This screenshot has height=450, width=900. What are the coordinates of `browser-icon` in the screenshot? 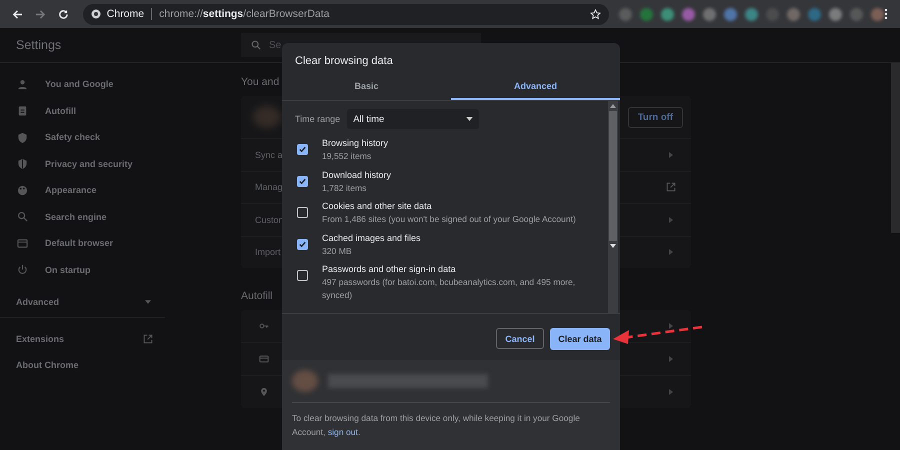 It's located at (22, 243).